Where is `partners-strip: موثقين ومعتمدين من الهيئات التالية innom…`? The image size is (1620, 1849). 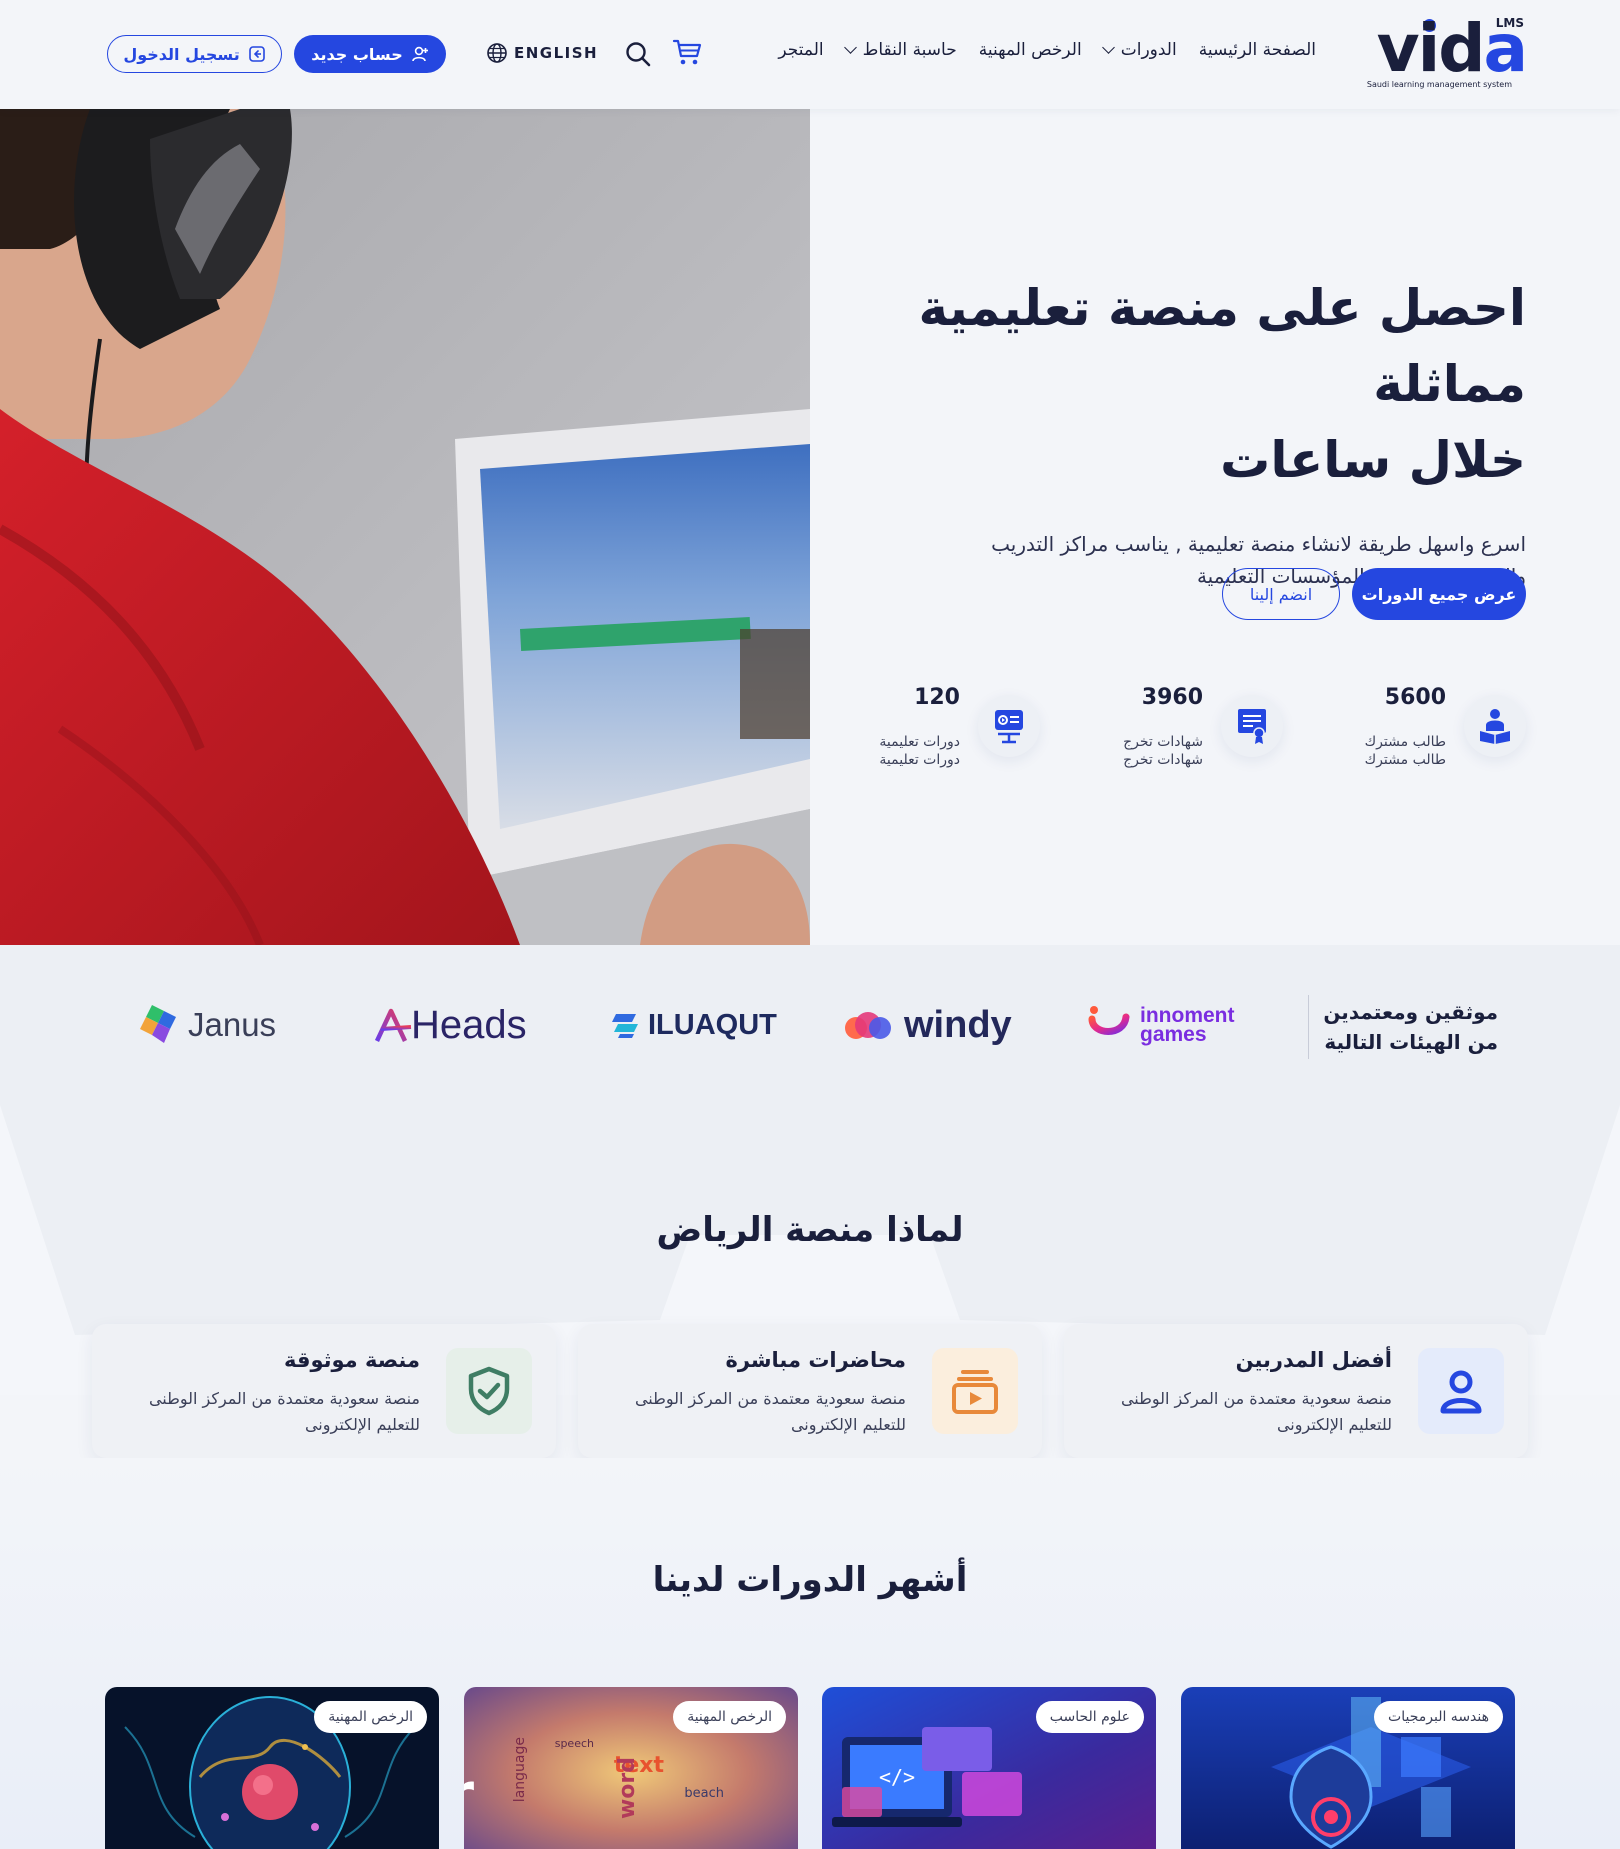
partners-strip: موثقين ومعتمدين من الهيئات التالية innom… is located at coordinates (810, 1020).